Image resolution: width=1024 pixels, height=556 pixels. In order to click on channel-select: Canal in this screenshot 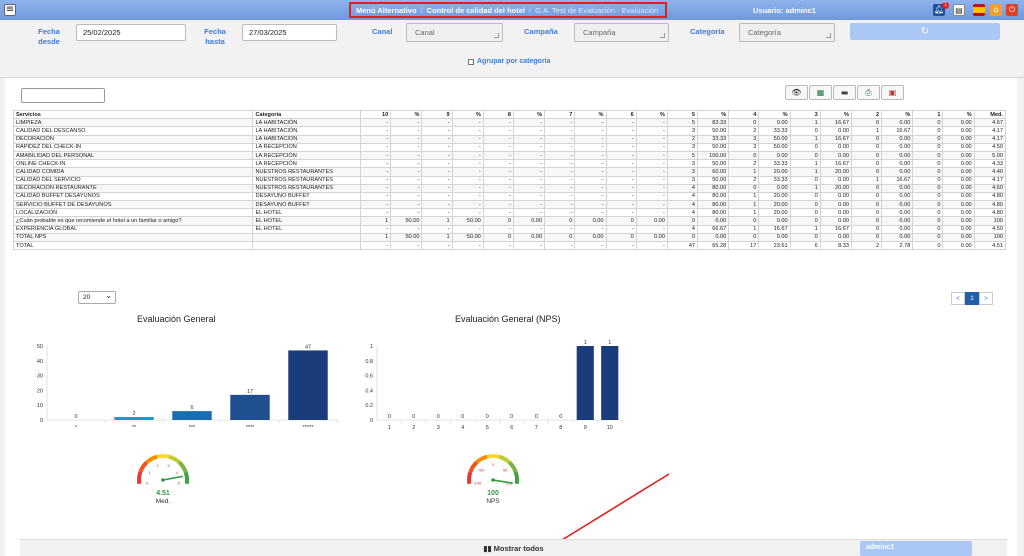, I will do `click(454, 32)`.